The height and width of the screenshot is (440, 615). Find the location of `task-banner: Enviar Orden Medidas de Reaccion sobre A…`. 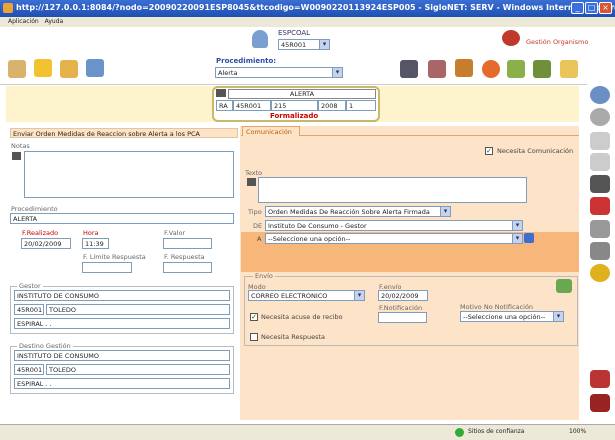

task-banner: Enviar Orden Medidas de Reaccion sobre A… is located at coordinates (124, 133).